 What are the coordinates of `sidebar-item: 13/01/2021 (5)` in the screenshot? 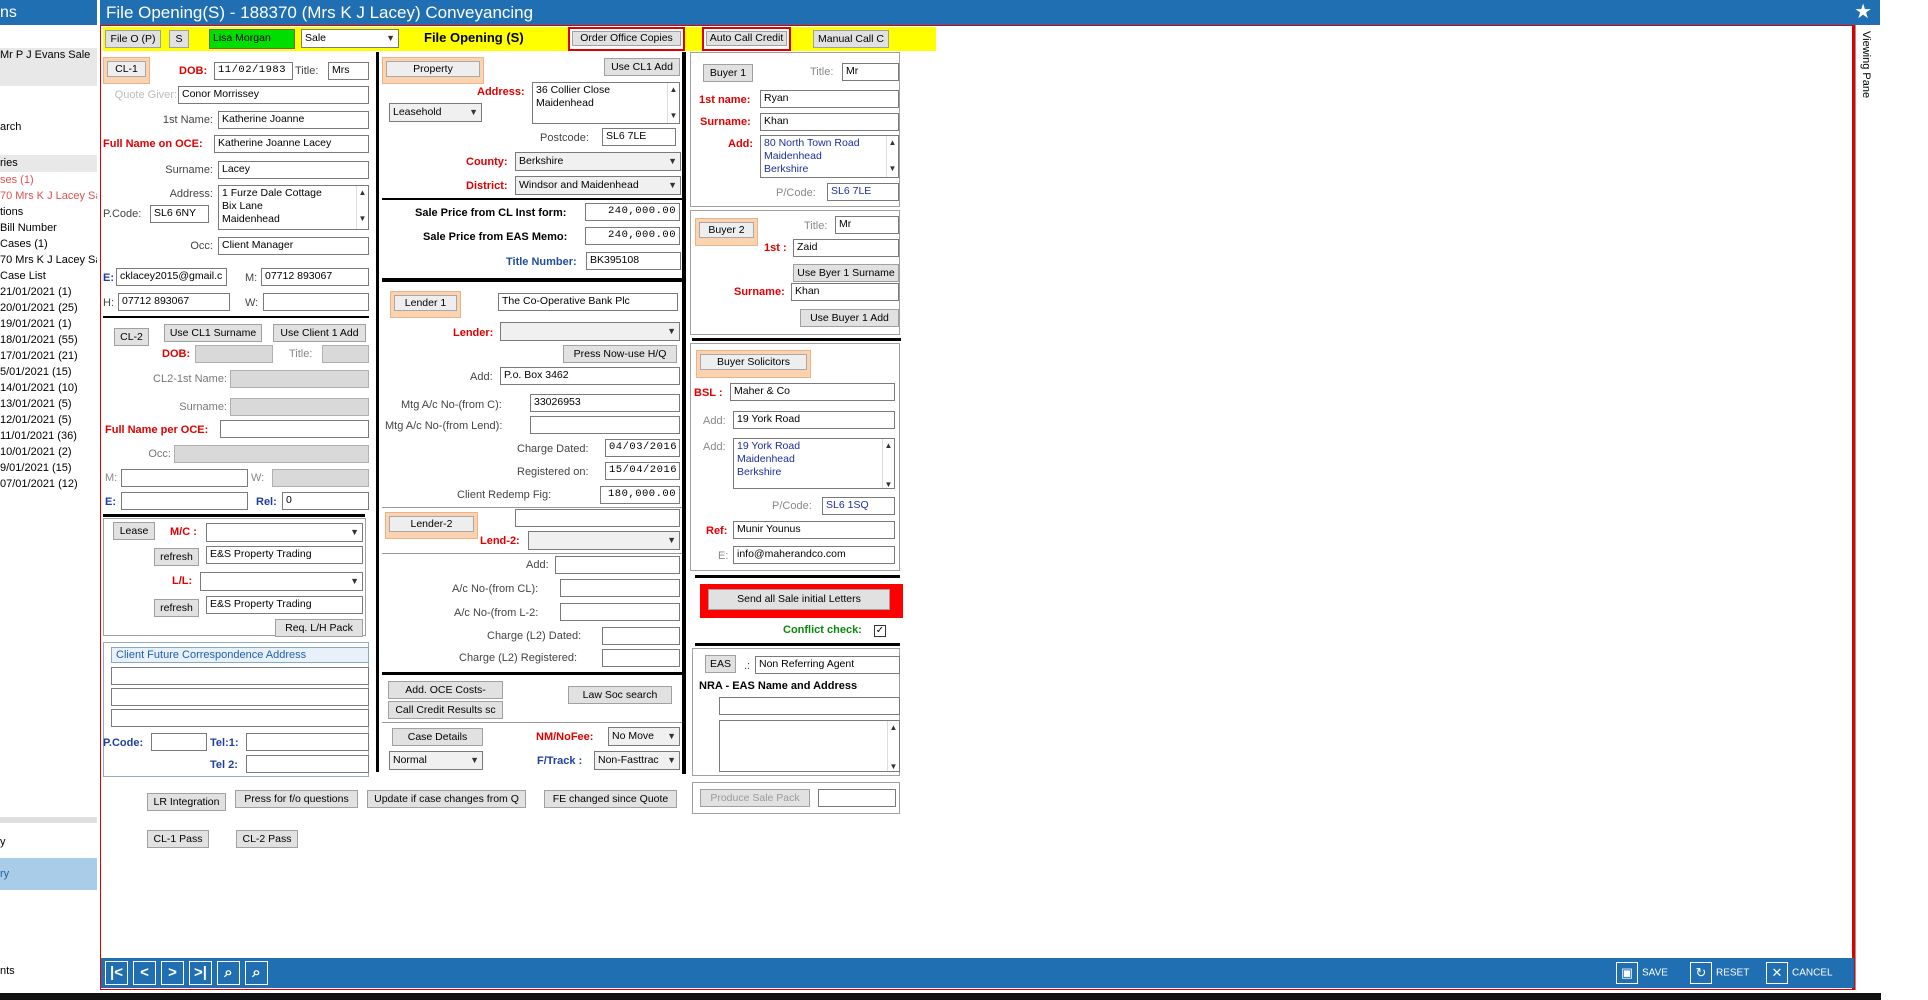 It's located at (36, 404).